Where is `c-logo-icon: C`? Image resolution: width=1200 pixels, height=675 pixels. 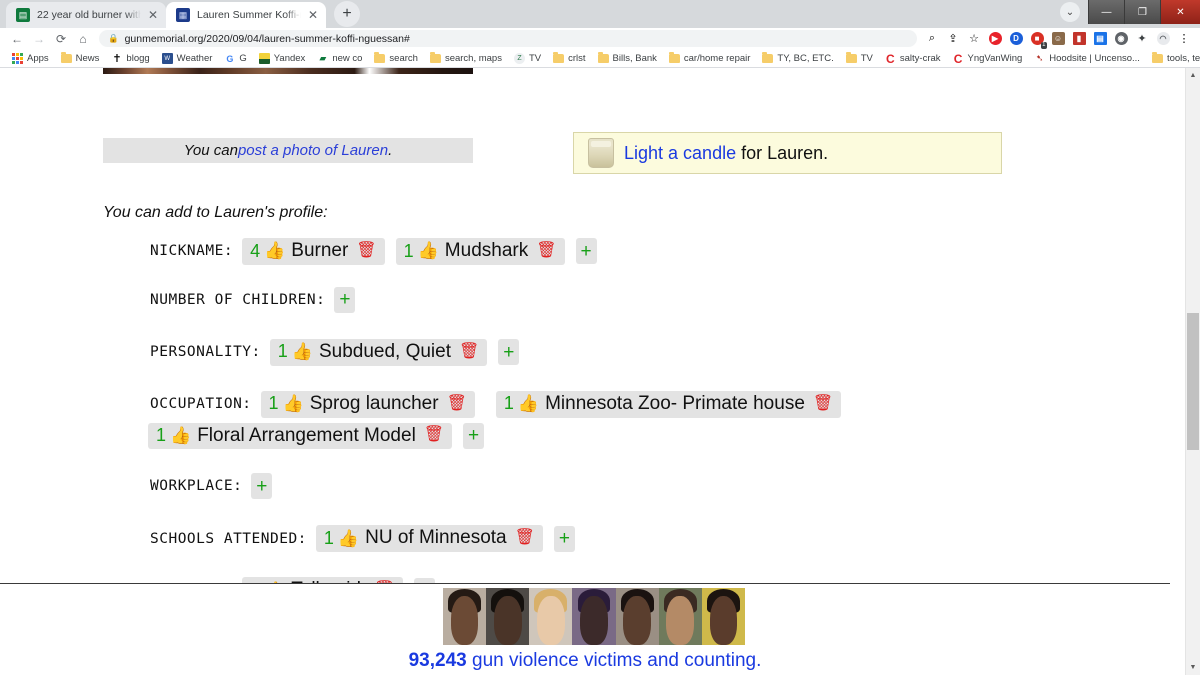
c-logo-icon: C is located at coordinates (890, 58).